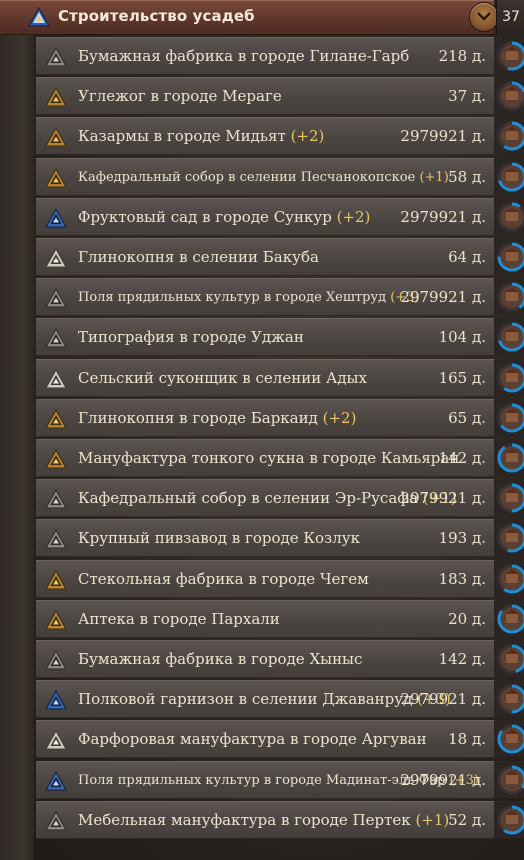 This screenshot has width=524, height=860. I want to click on item-title: Глинокопня в городе Баркаид, so click(200, 418).